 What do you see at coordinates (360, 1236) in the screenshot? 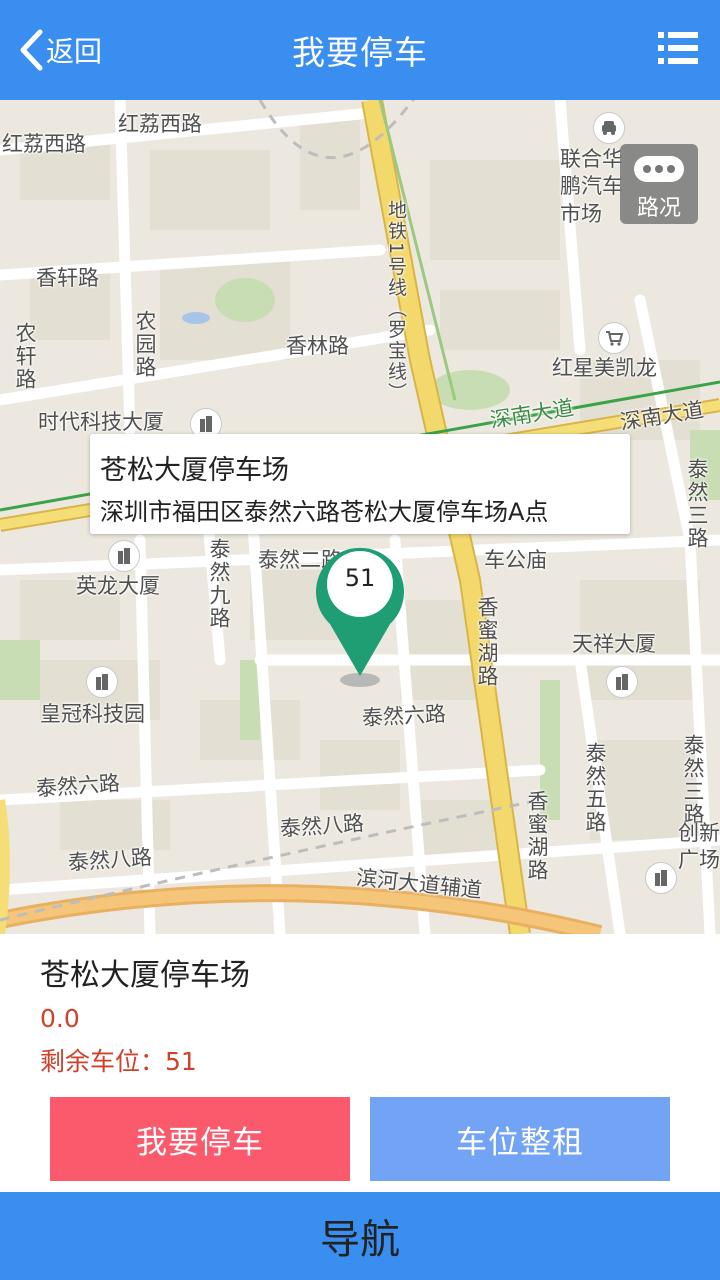
I see `navigate-button: 导航` at bounding box center [360, 1236].